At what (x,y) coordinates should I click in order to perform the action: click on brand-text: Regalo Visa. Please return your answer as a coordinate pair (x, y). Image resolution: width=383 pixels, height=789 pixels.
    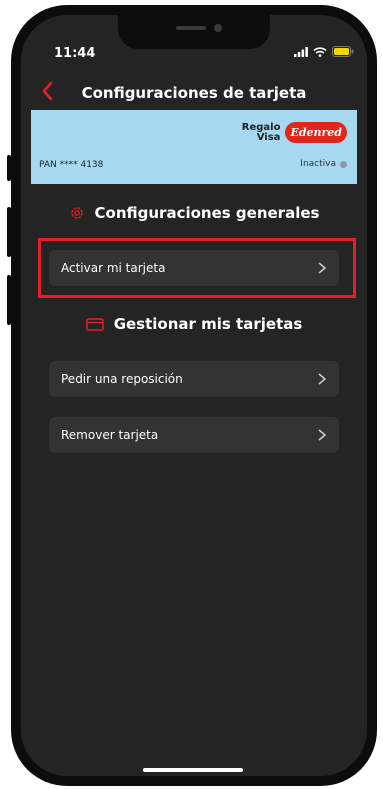
    Looking at the image, I should click on (261, 132).